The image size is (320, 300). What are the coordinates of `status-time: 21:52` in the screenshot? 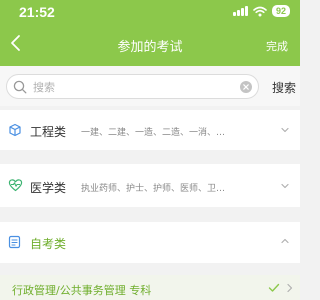 It's located at (37, 12).